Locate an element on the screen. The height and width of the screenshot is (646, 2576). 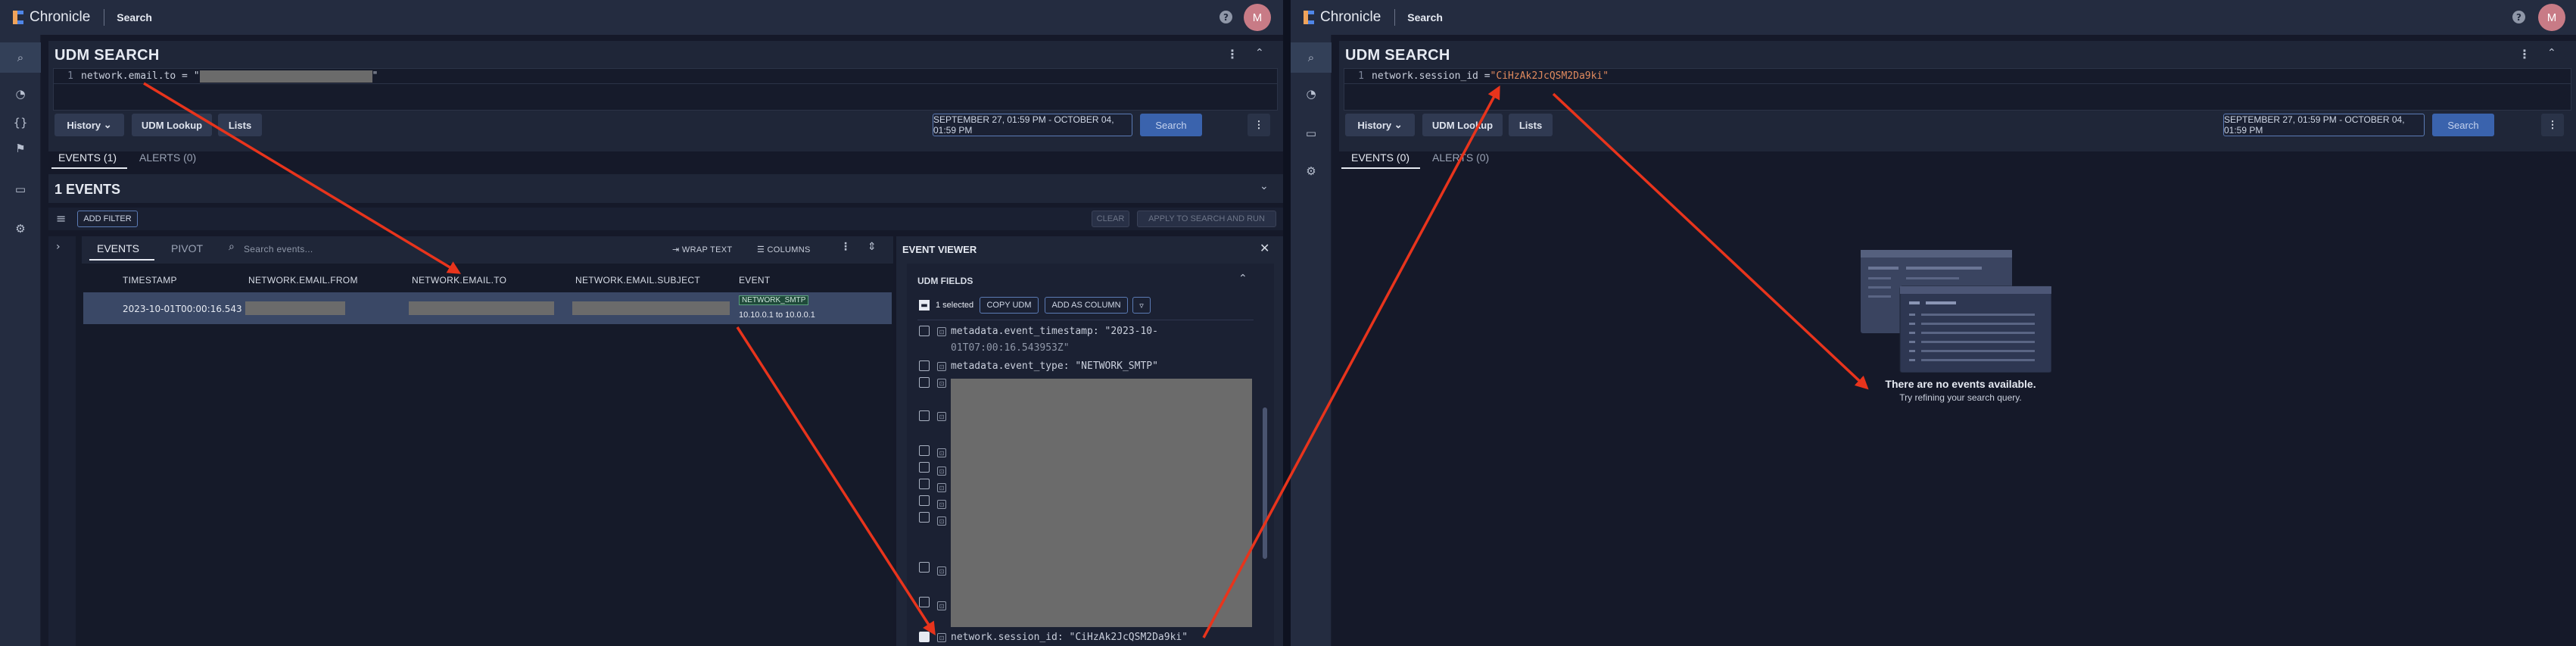
tab-results-events: EVENTS is located at coordinates (118, 248).